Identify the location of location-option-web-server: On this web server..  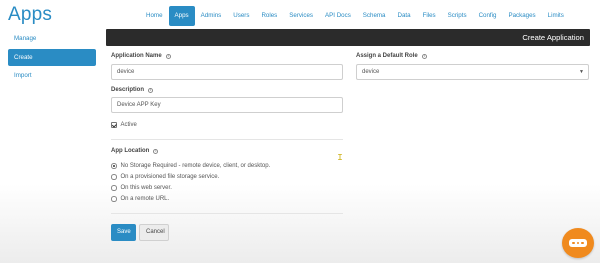
(141, 188).